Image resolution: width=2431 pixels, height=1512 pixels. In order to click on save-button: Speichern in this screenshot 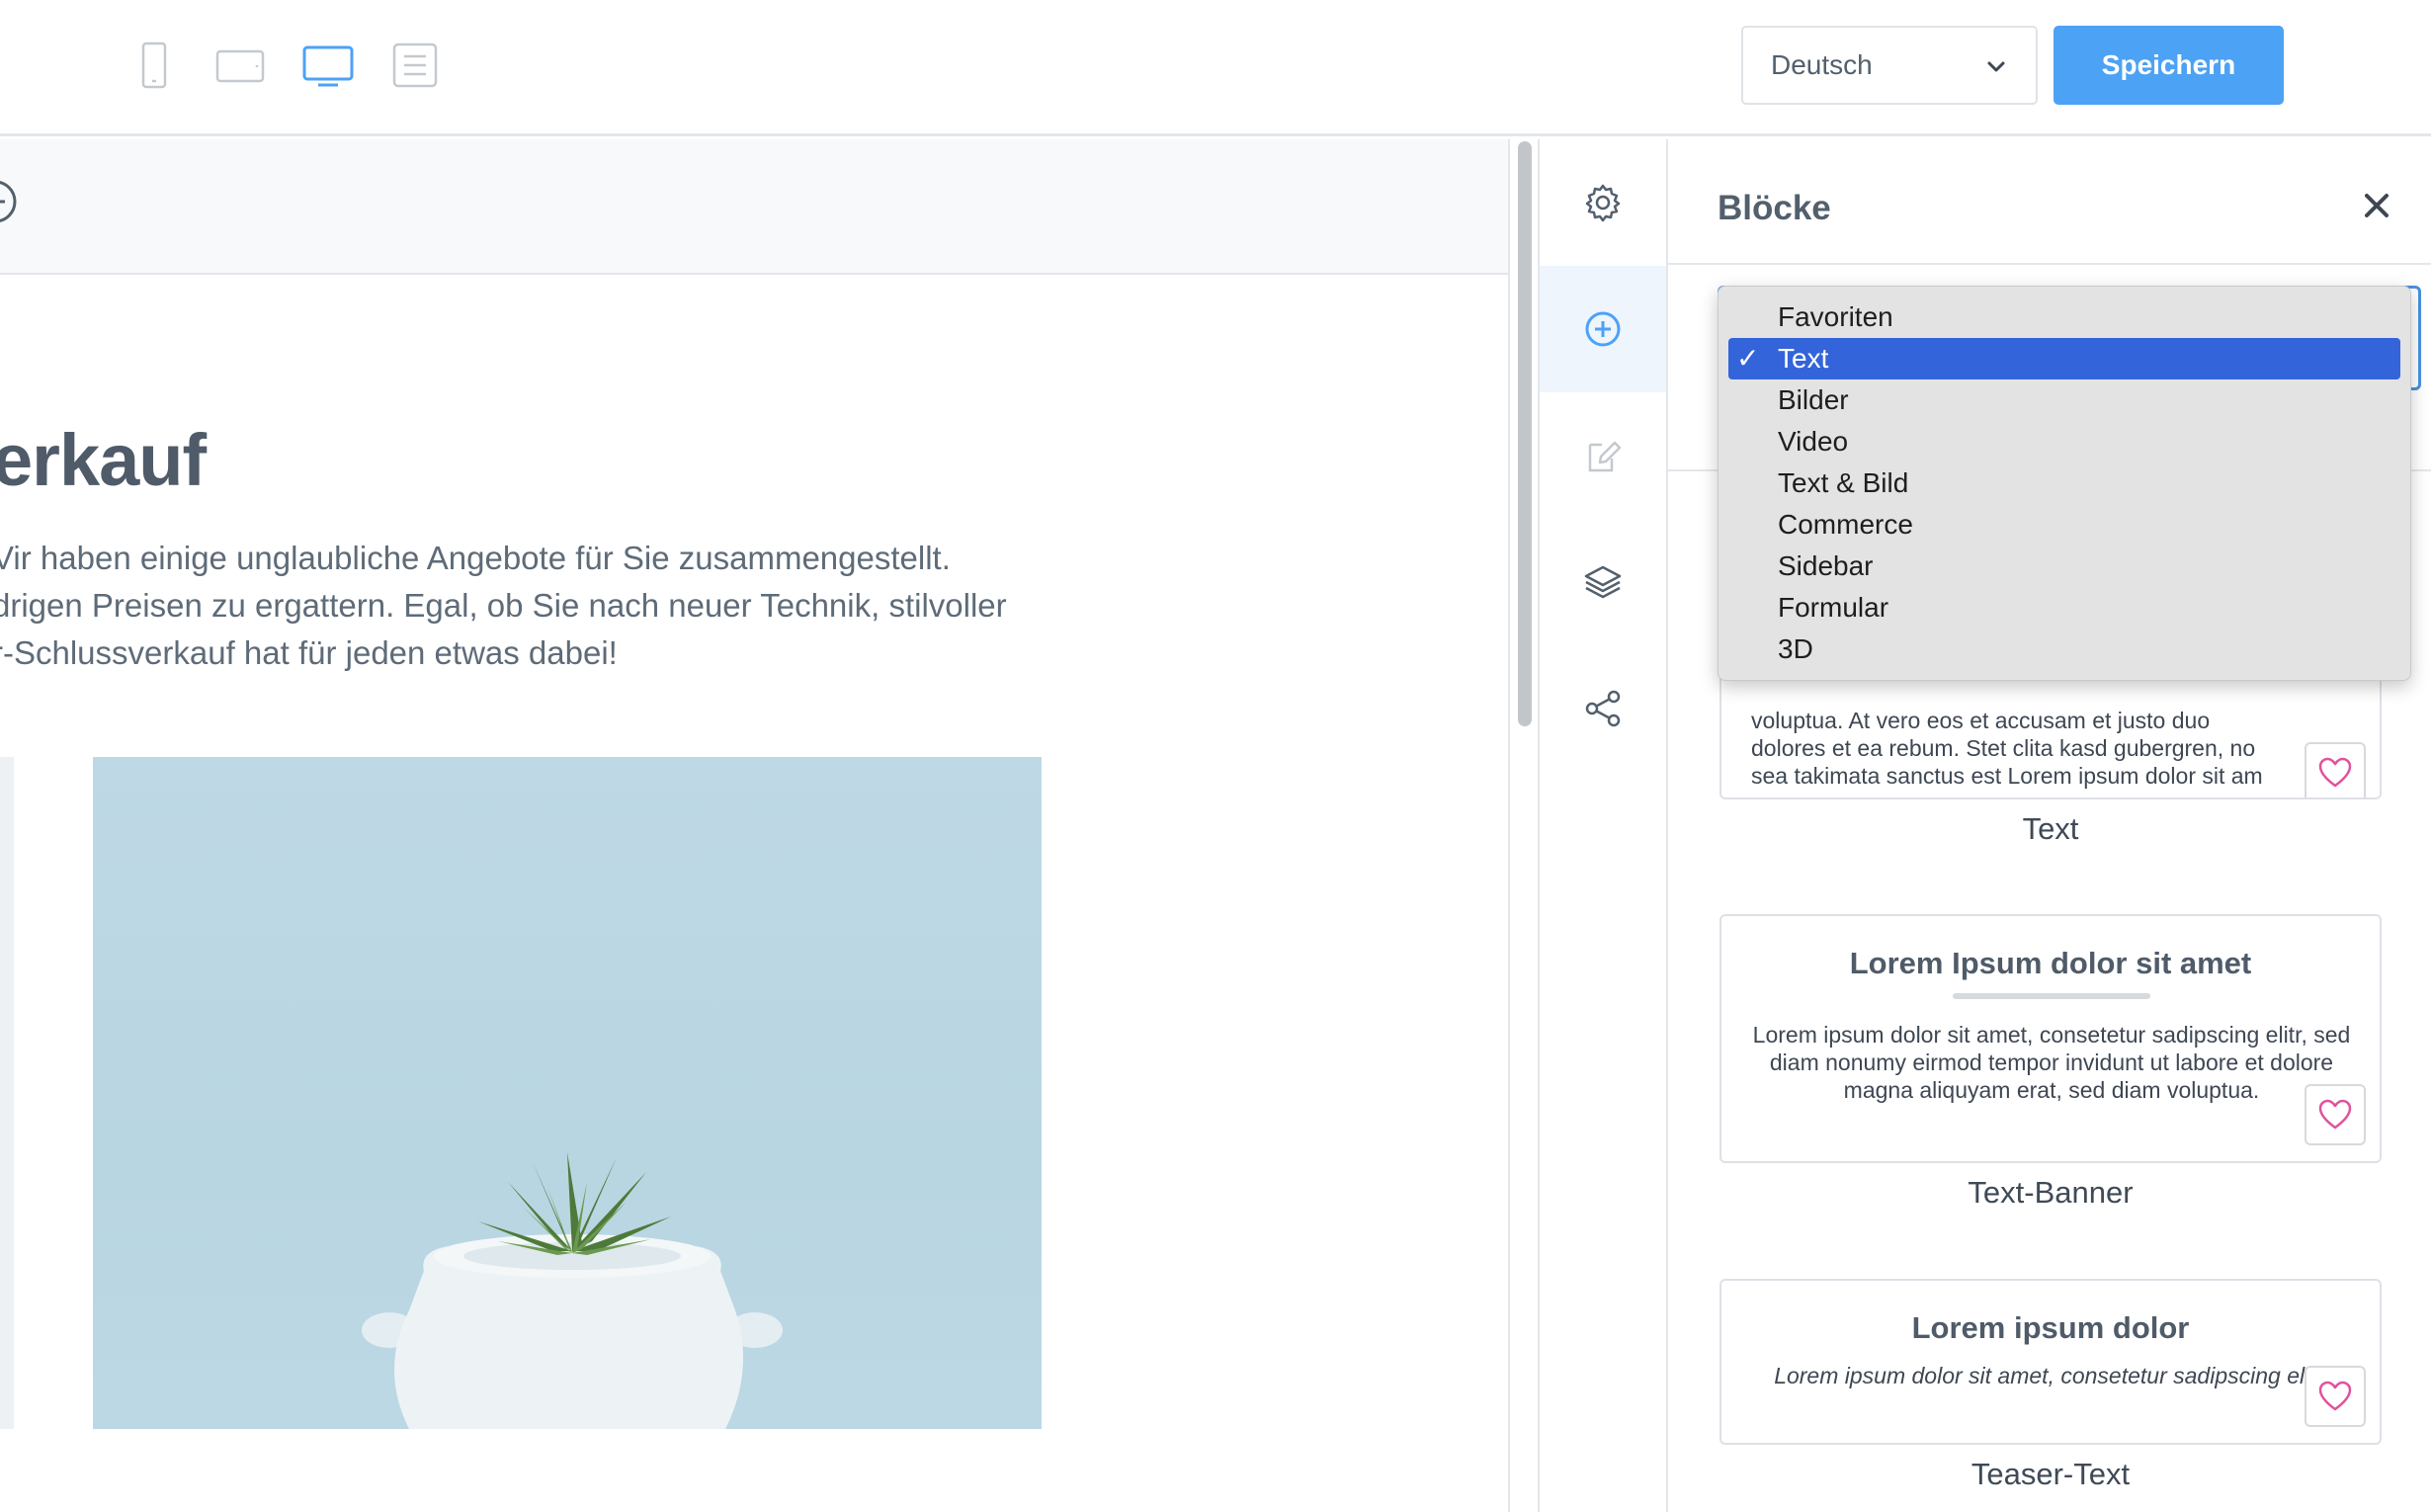, I will do `click(2169, 65)`.